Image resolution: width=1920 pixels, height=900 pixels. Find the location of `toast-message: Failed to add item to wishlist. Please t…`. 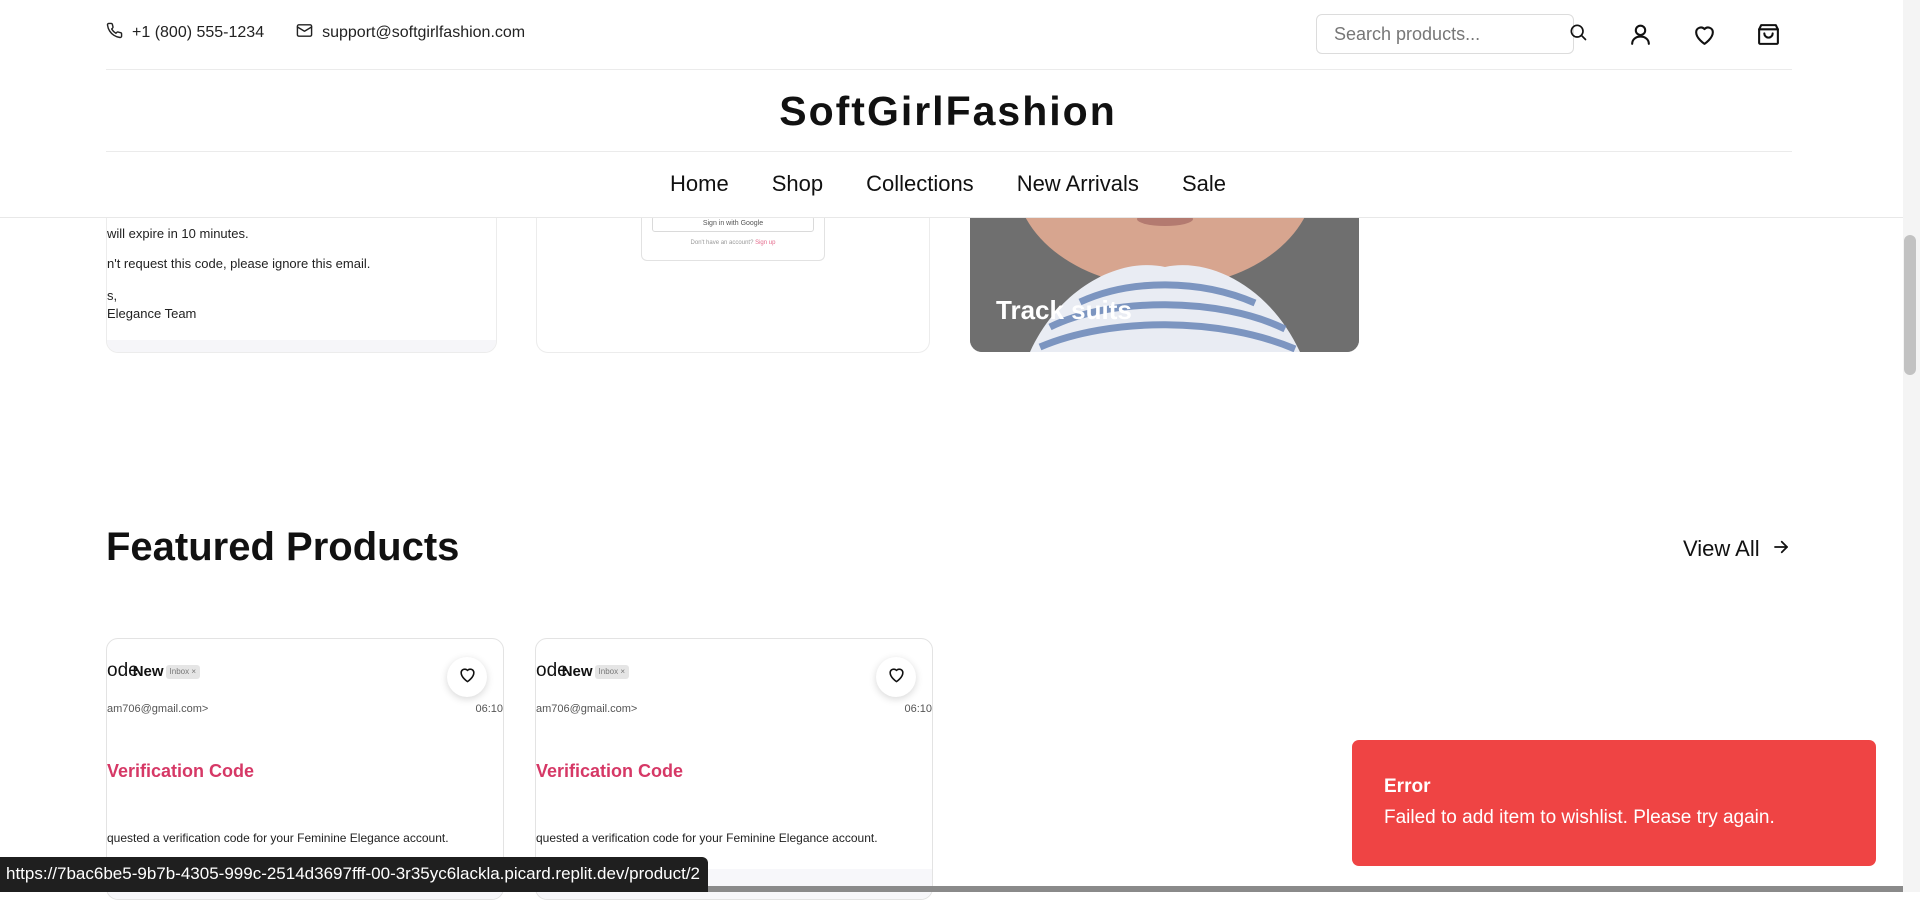

toast-message: Failed to add item to wishlist. Please t… is located at coordinates (1579, 817).